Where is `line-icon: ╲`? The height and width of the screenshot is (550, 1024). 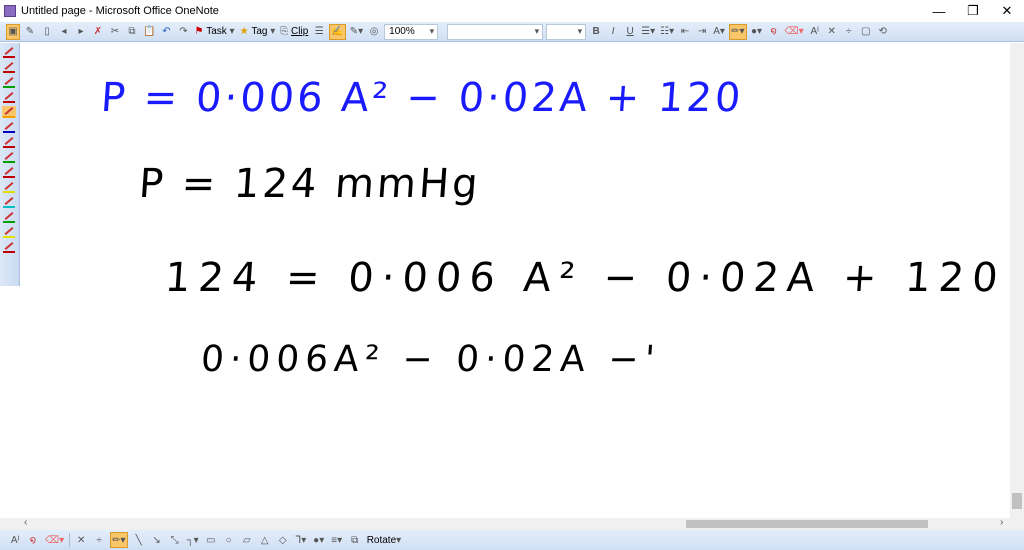 line-icon: ╲ is located at coordinates (139, 540).